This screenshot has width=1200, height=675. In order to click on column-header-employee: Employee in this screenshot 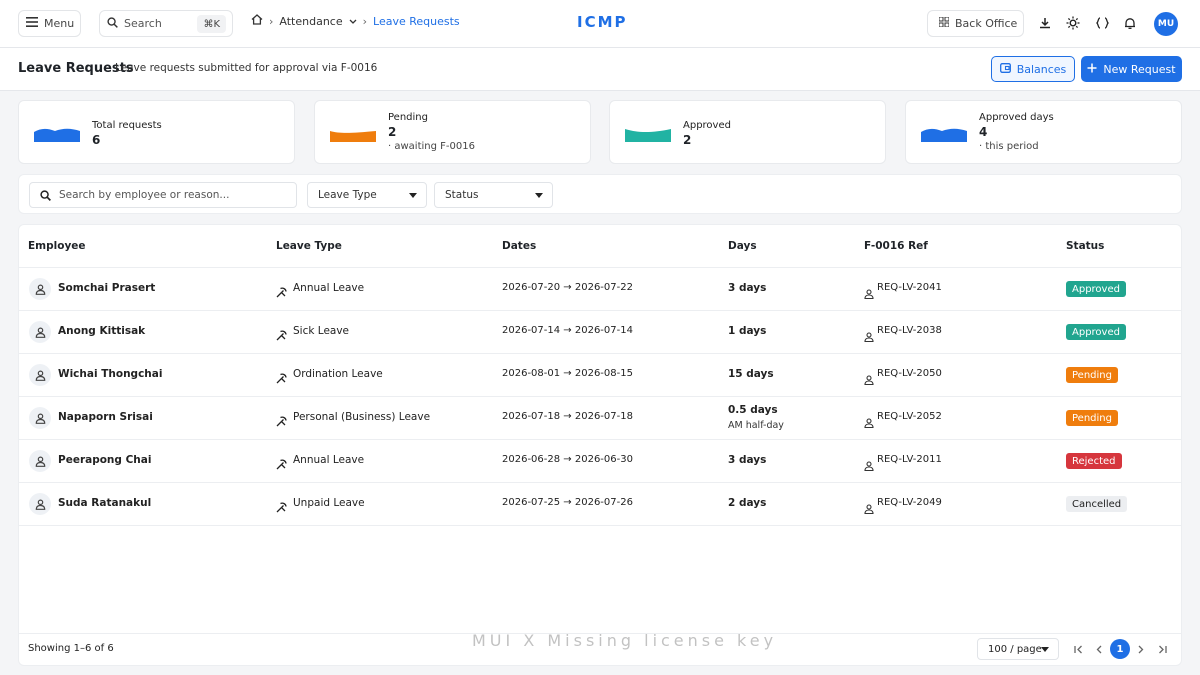, I will do `click(57, 246)`.